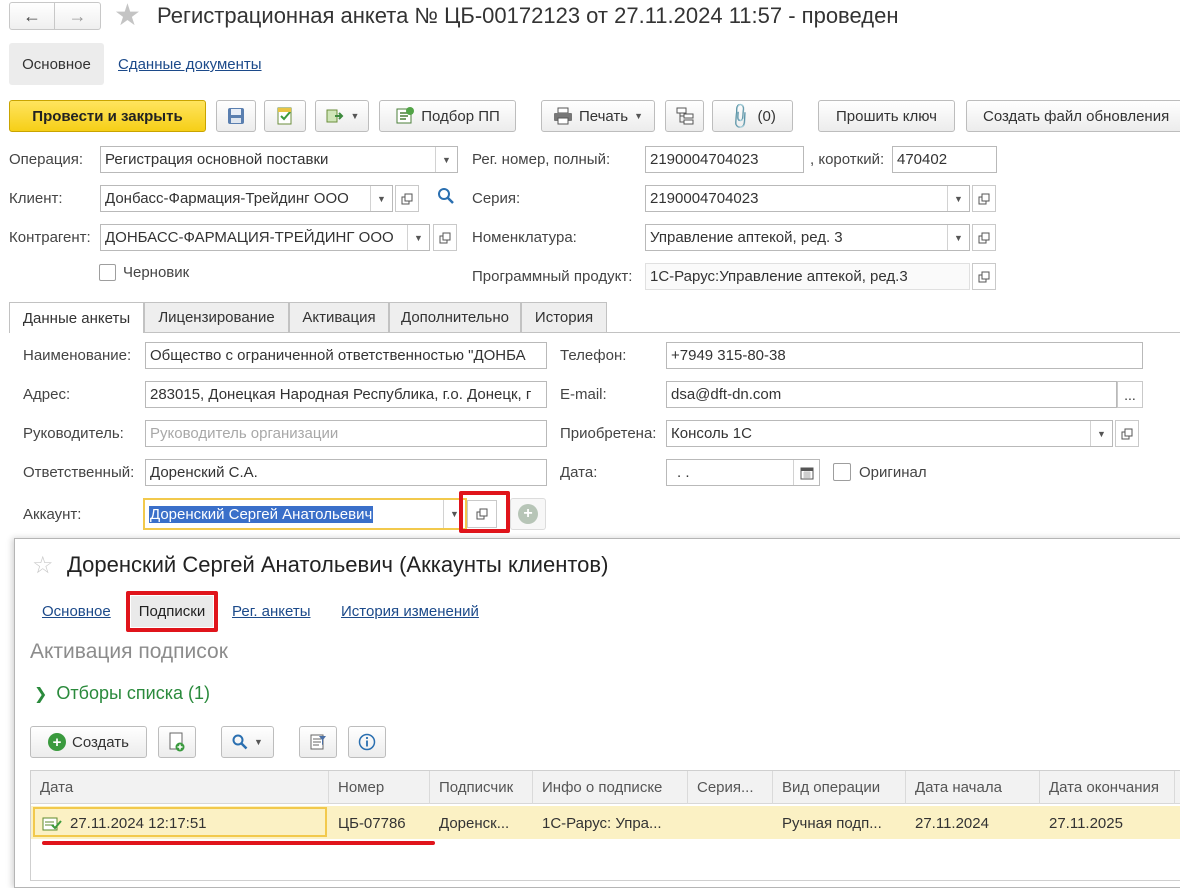 This screenshot has height=888, width=1180. What do you see at coordinates (127, 16) in the screenshot?
I see `favorite-star-icon: ★` at bounding box center [127, 16].